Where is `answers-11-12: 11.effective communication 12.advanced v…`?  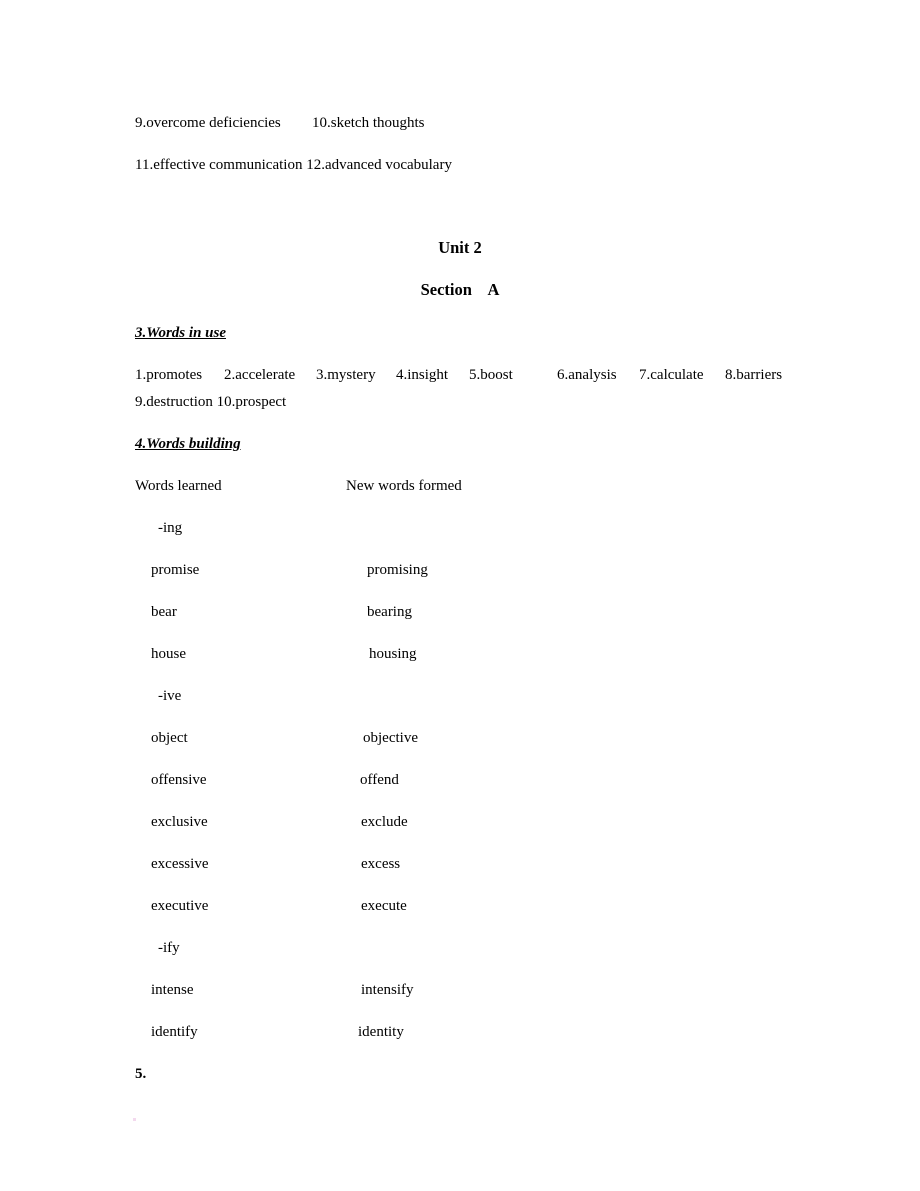 answers-11-12: 11.effective communication 12.advanced v… is located at coordinates (293, 165).